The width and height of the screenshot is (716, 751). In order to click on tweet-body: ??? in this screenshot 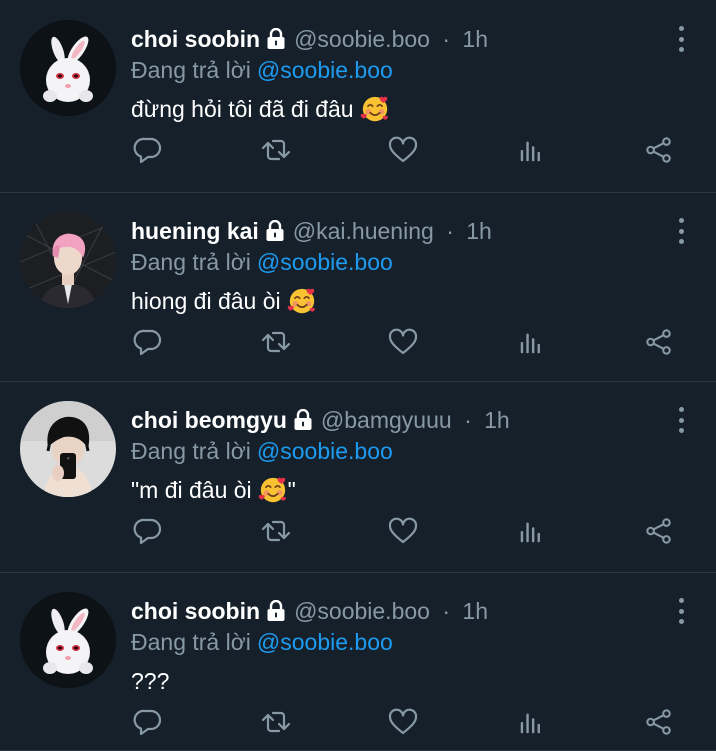, I will do `click(150, 680)`.